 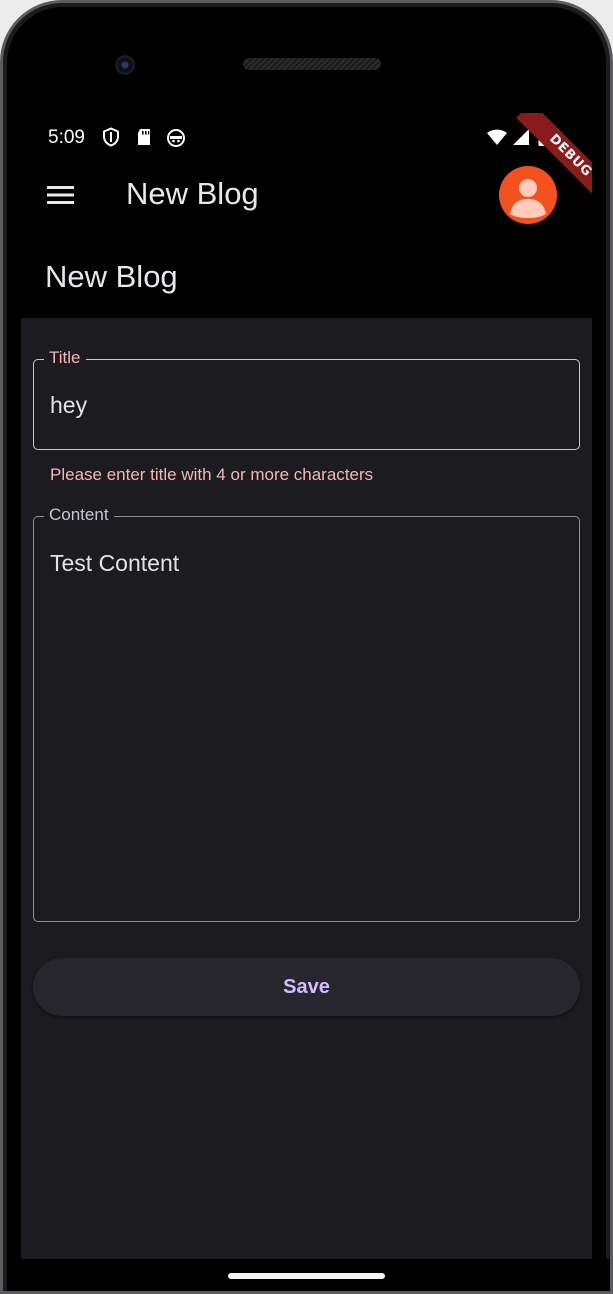 I want to click on wifi-icon, so click(x=497, y=137).